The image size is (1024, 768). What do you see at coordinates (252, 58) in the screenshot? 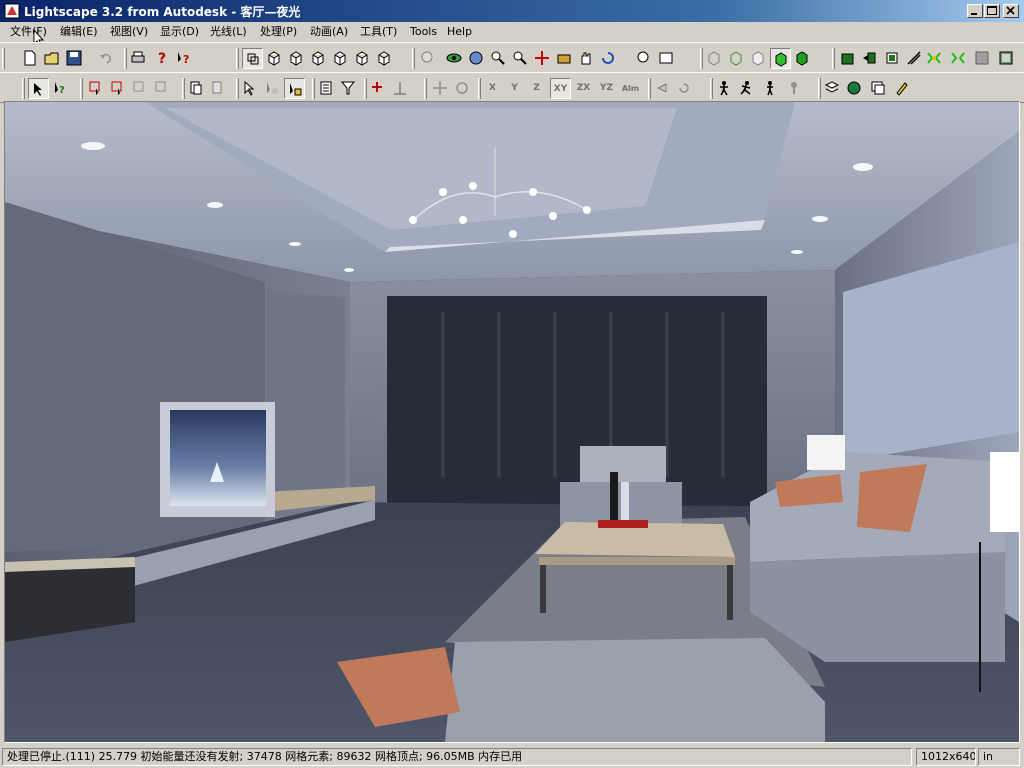
I see `select-view-icon` at bounding box center [252, 58].